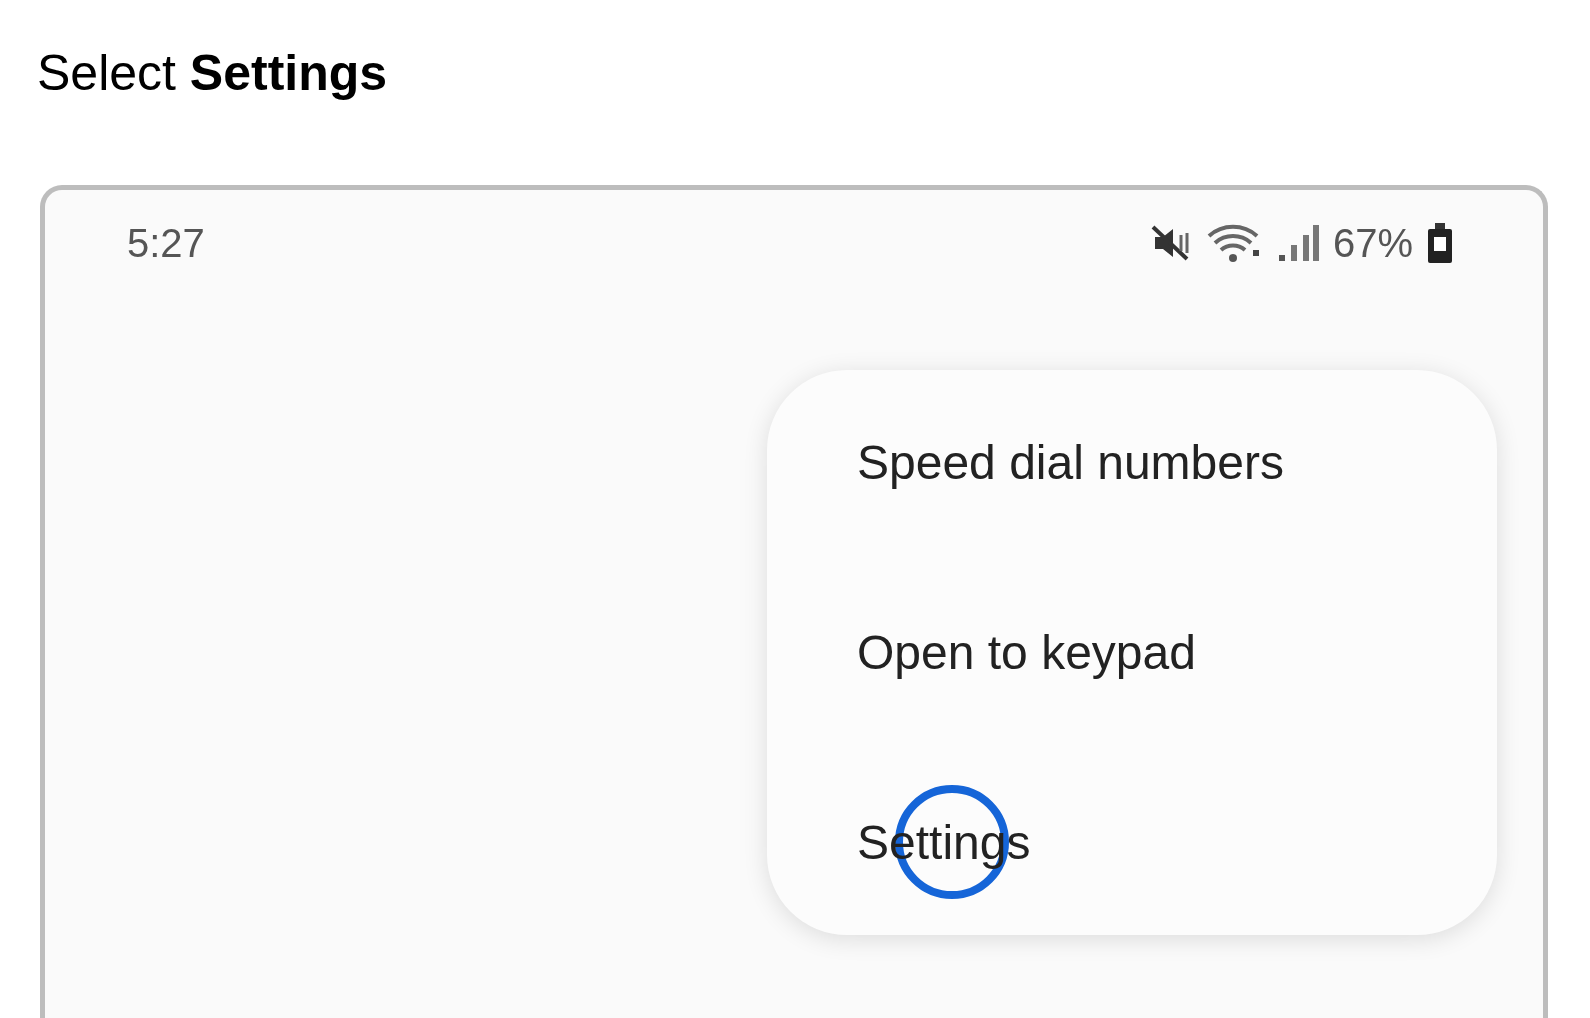 The image size is (1590, 1018). I want to click on menu-item: Speed dial numbers, so click(1070, 462).